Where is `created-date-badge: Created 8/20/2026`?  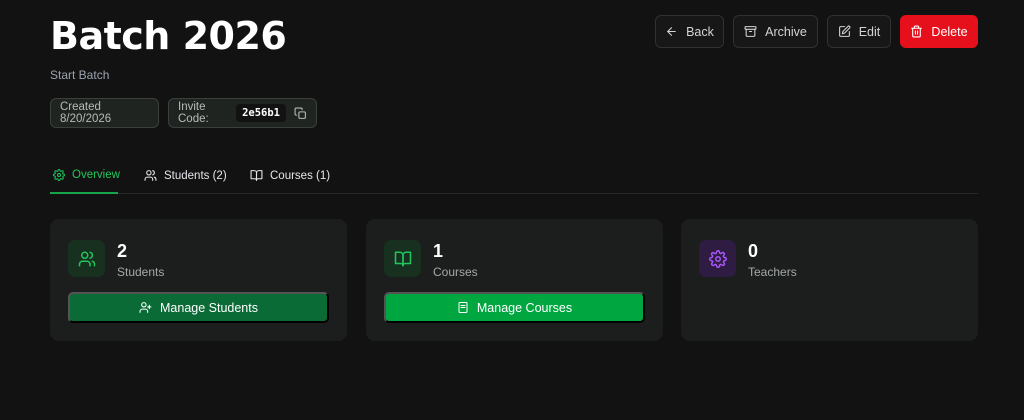 created-date-badge: Created 8/20/2026 is located at coordinates (104, 113).